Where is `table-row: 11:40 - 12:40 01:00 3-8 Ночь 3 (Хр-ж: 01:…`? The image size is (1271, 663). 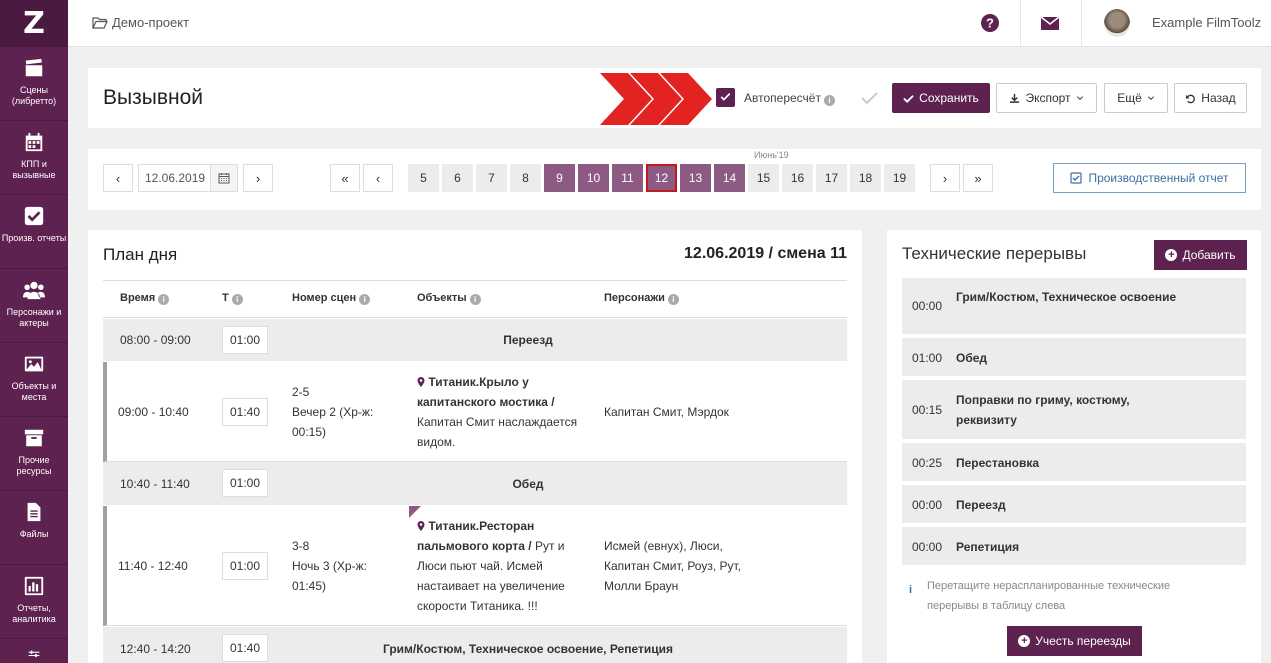
table-row: 11:40 - 12:40 01:00 3-8 Ночь 3 (Хр-ж: 01:… is located at coordinates (475, 566).